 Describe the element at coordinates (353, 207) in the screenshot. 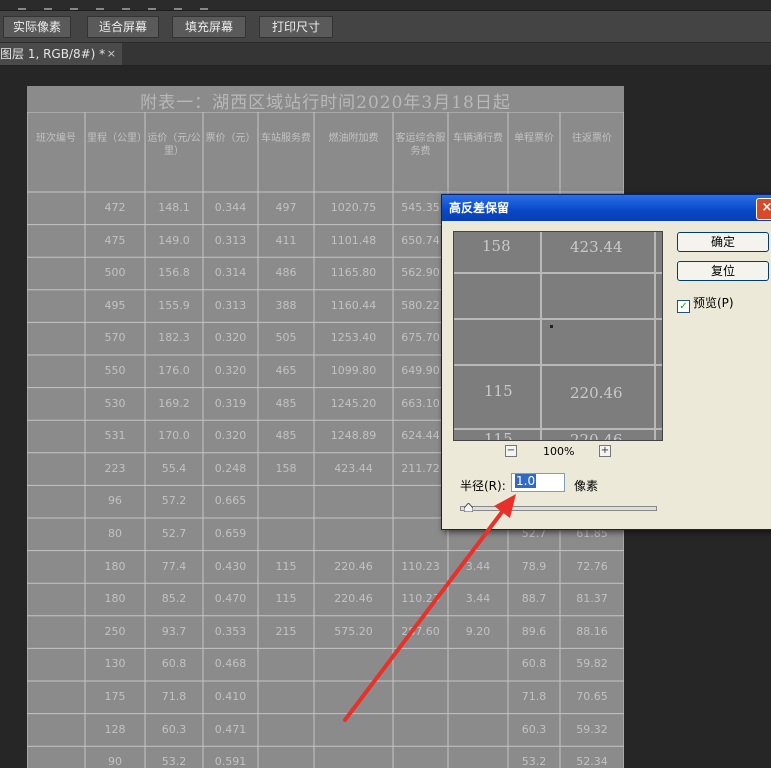

I see `table-cell: 1020.75` at that location.